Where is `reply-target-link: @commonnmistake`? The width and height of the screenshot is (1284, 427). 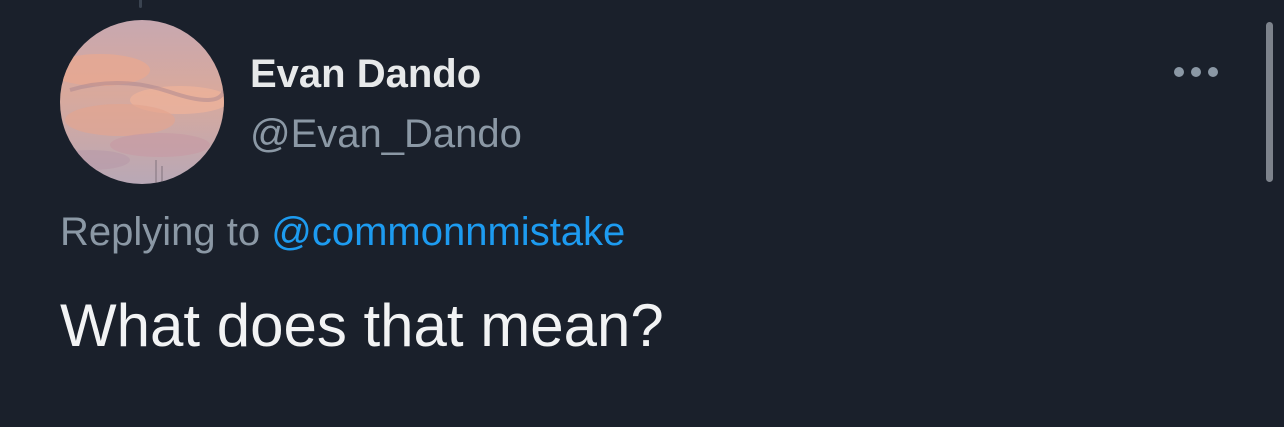 reply-target-link: @commonnmistake is located at coordinates (448, 232).